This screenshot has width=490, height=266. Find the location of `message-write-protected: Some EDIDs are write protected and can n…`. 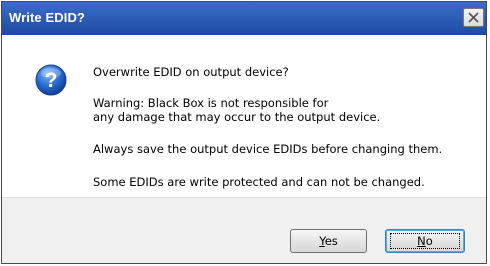

message-write-protected: Some EDIDs are write protected and can n… is located at coordinates (259, 182).